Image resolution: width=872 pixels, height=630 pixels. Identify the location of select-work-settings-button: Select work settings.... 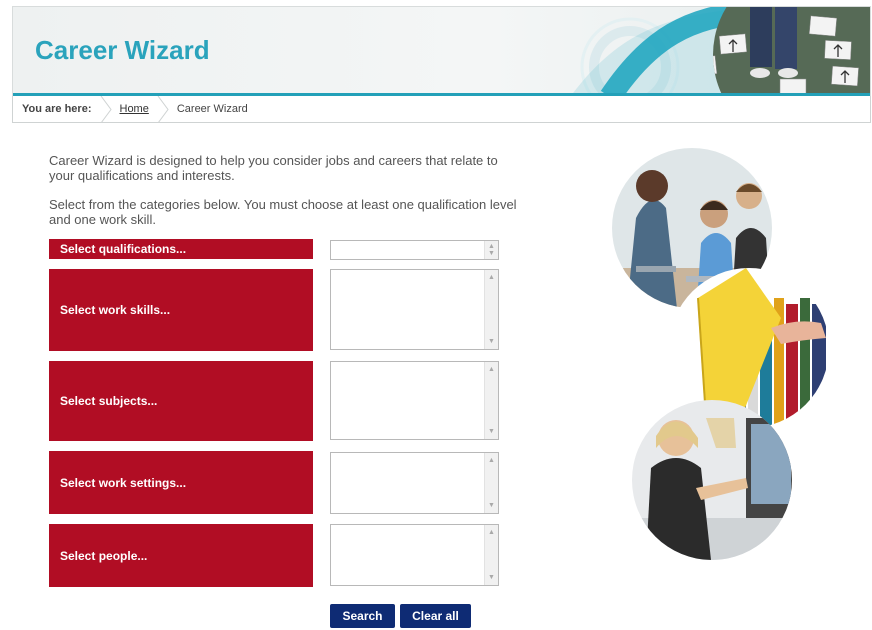
(181, 482).